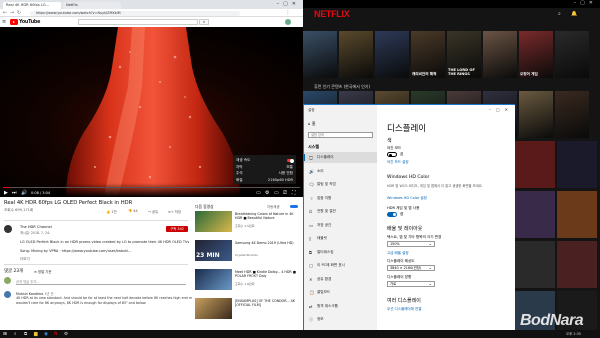  What do you see at coordinates (294, 193) in the screenshot?
I see `fullscreen-icon: ⛶` at bounding box center [294, 193].